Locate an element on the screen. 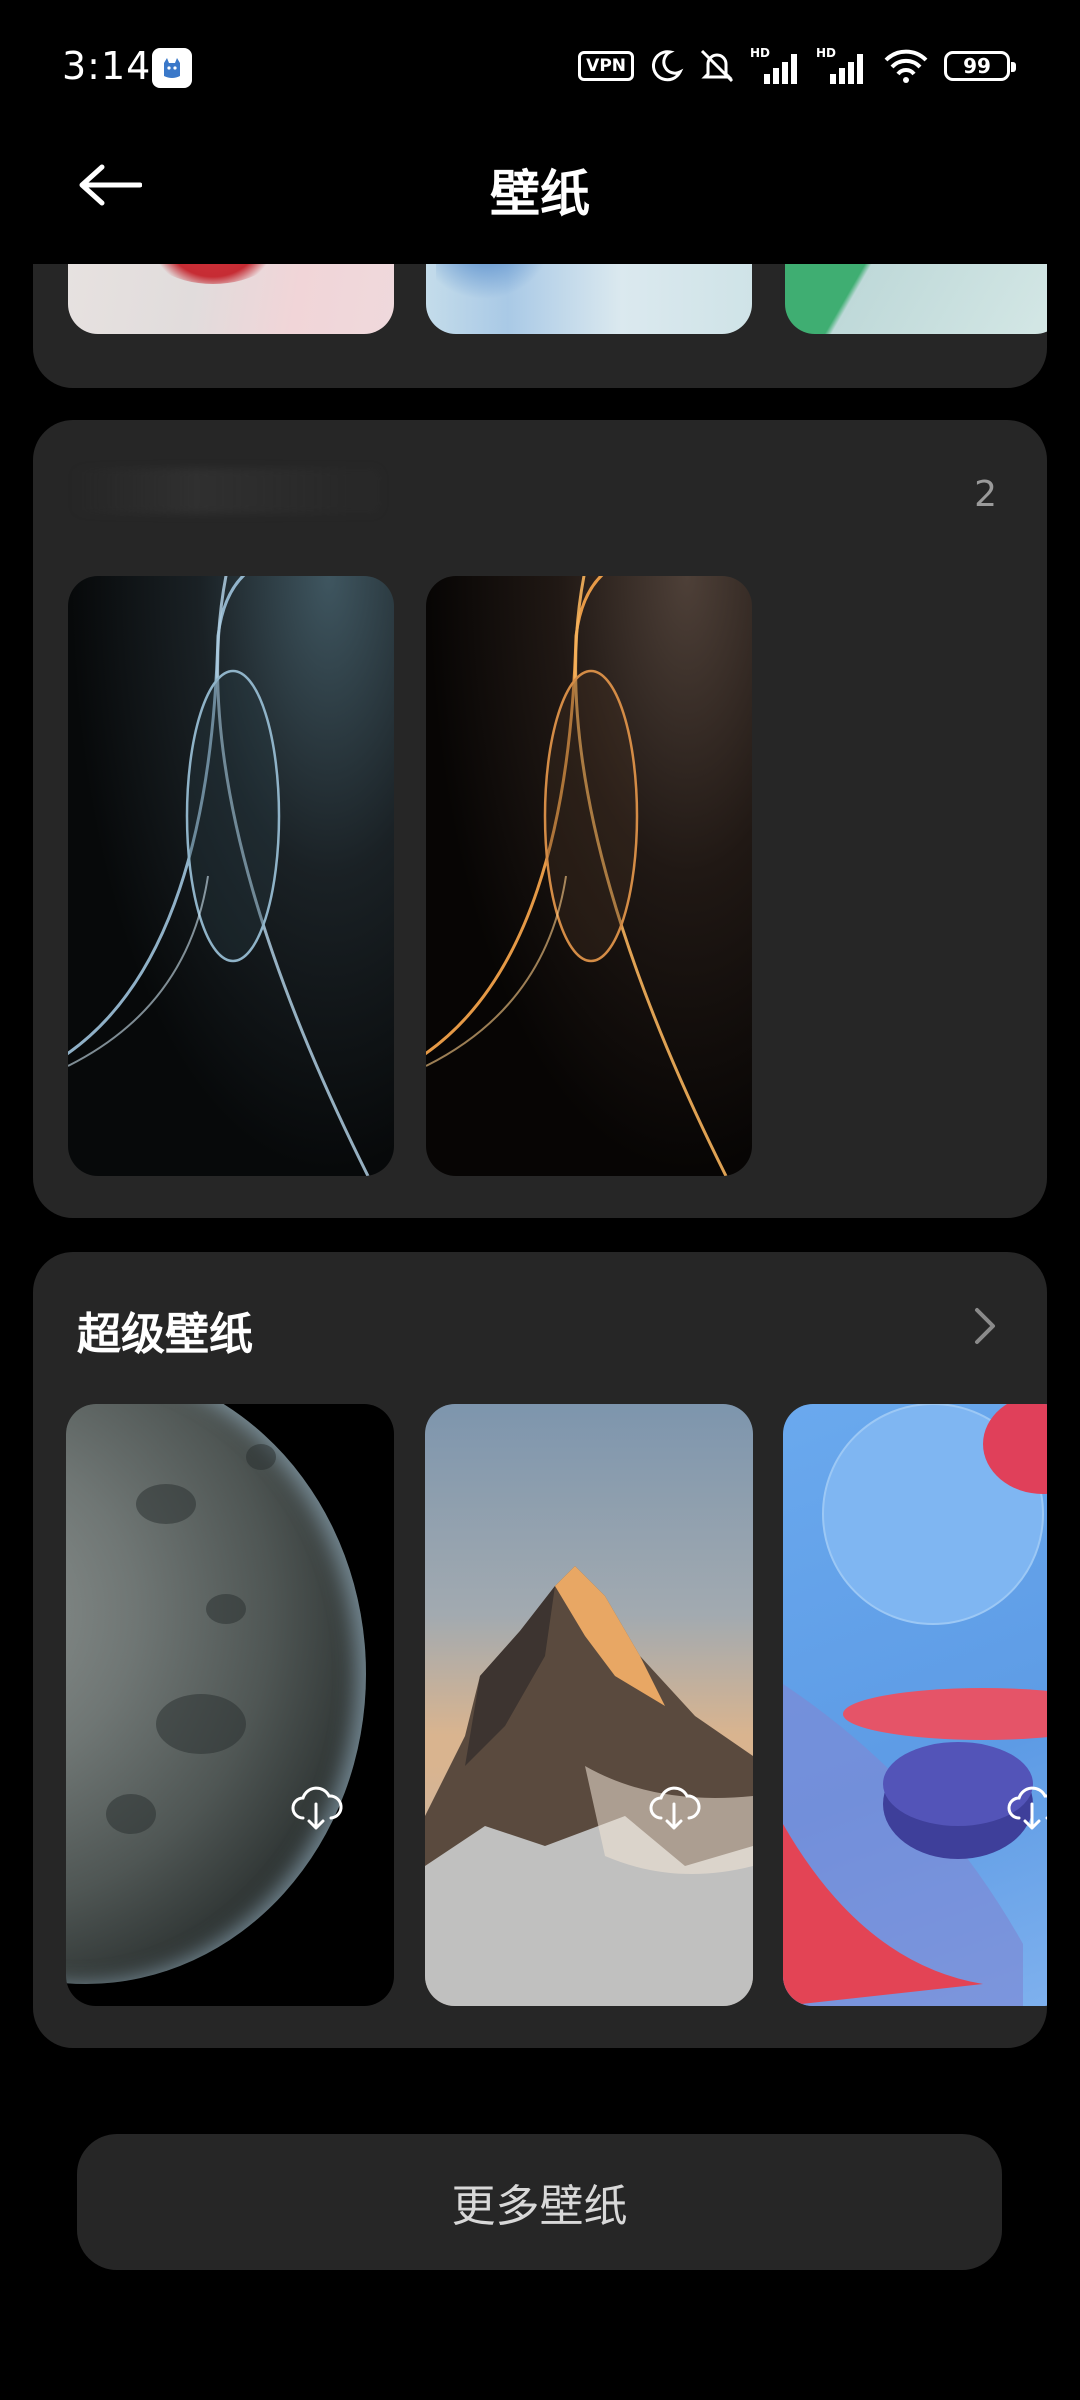  vpn-indicator: VPN is located at coordinates (606, 66).